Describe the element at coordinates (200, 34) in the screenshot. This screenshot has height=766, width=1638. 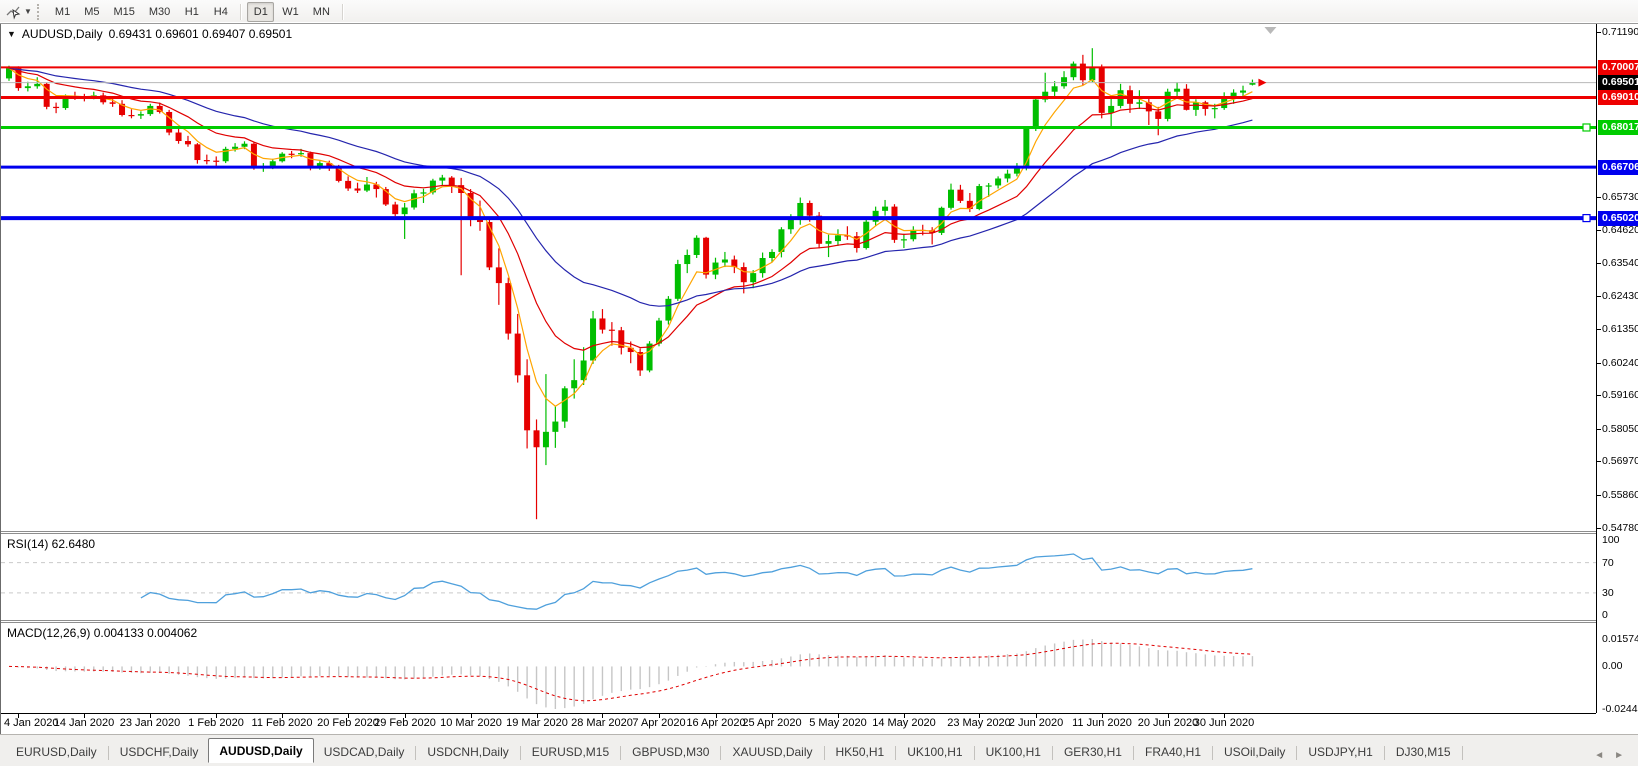
I see `chart-title-ohlc: 0.69431 0.69601 0.69407 0.69501` at that location.